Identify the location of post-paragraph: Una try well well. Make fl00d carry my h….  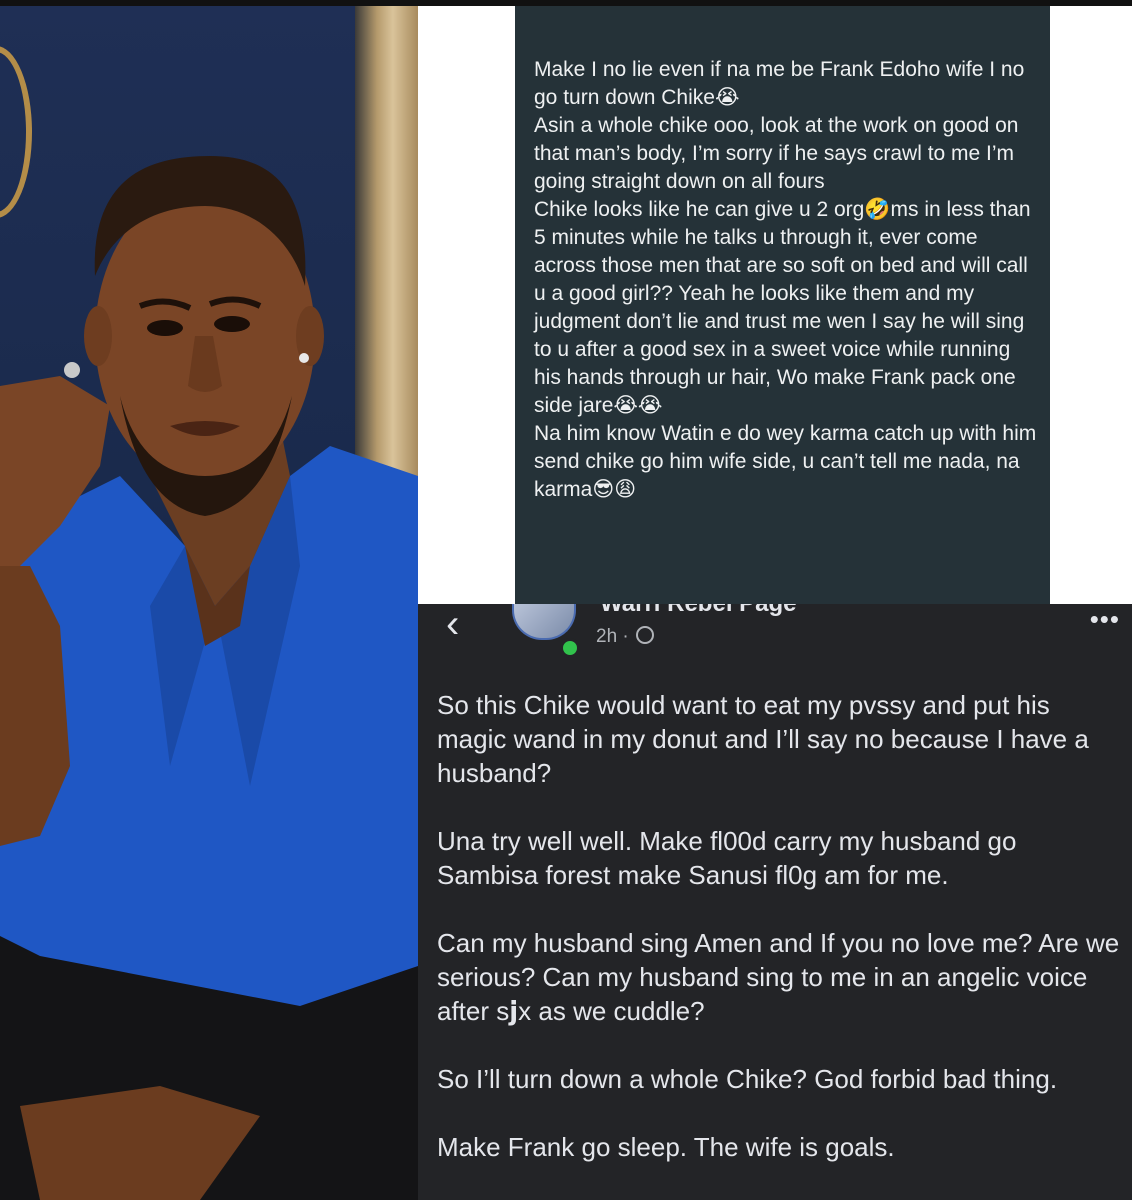
(727, 858).